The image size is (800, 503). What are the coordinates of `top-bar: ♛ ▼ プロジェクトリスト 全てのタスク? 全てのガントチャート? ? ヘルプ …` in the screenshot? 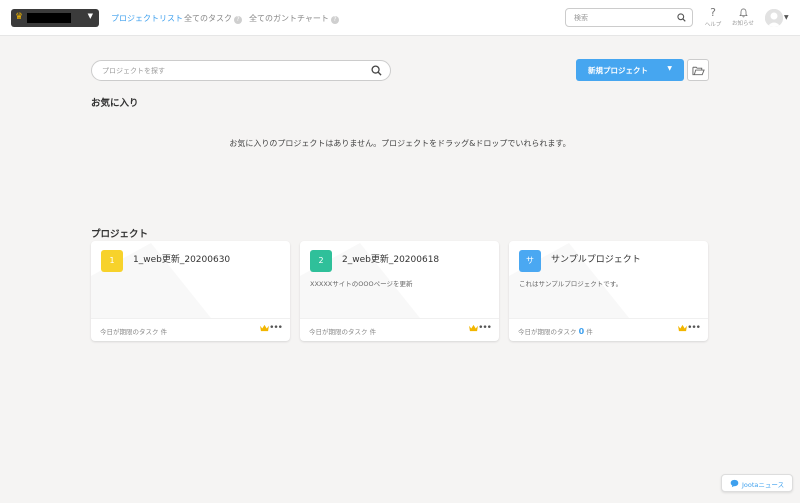 It's located at (400, 18).